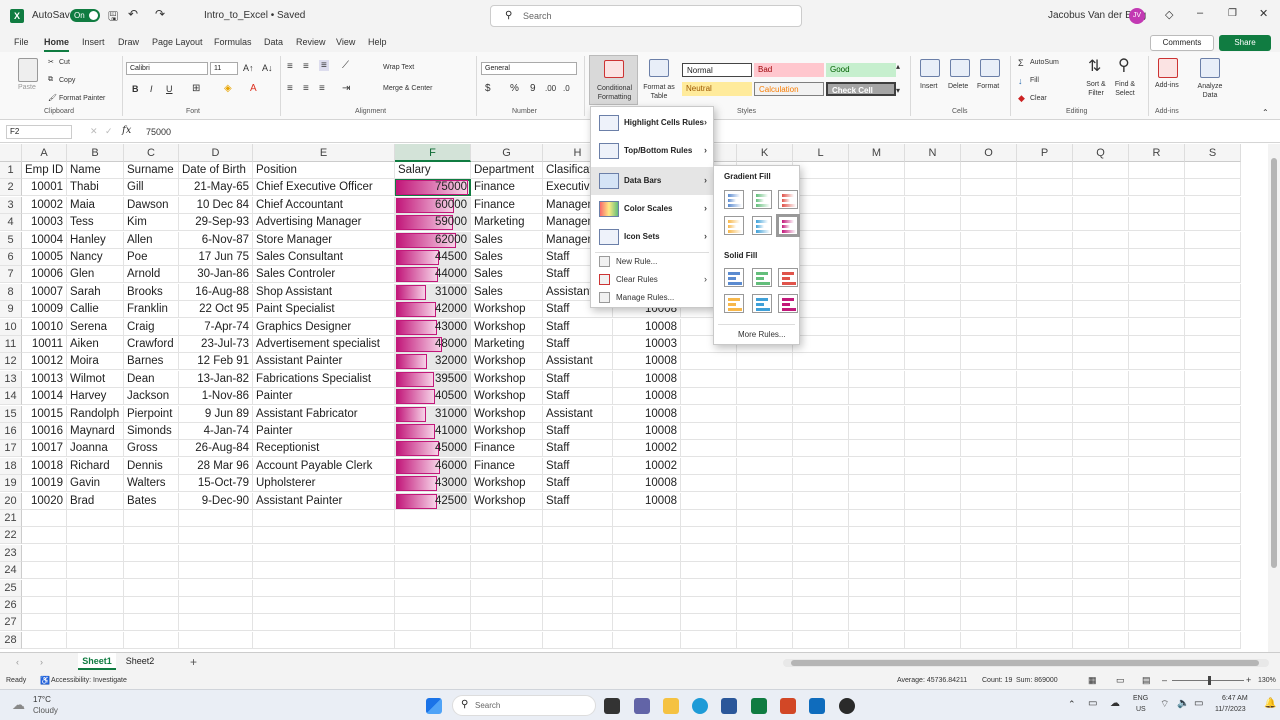 The height and width of the screenshot is (720, 1280). I want to click on data-cell: 10017, so click(44, 449).